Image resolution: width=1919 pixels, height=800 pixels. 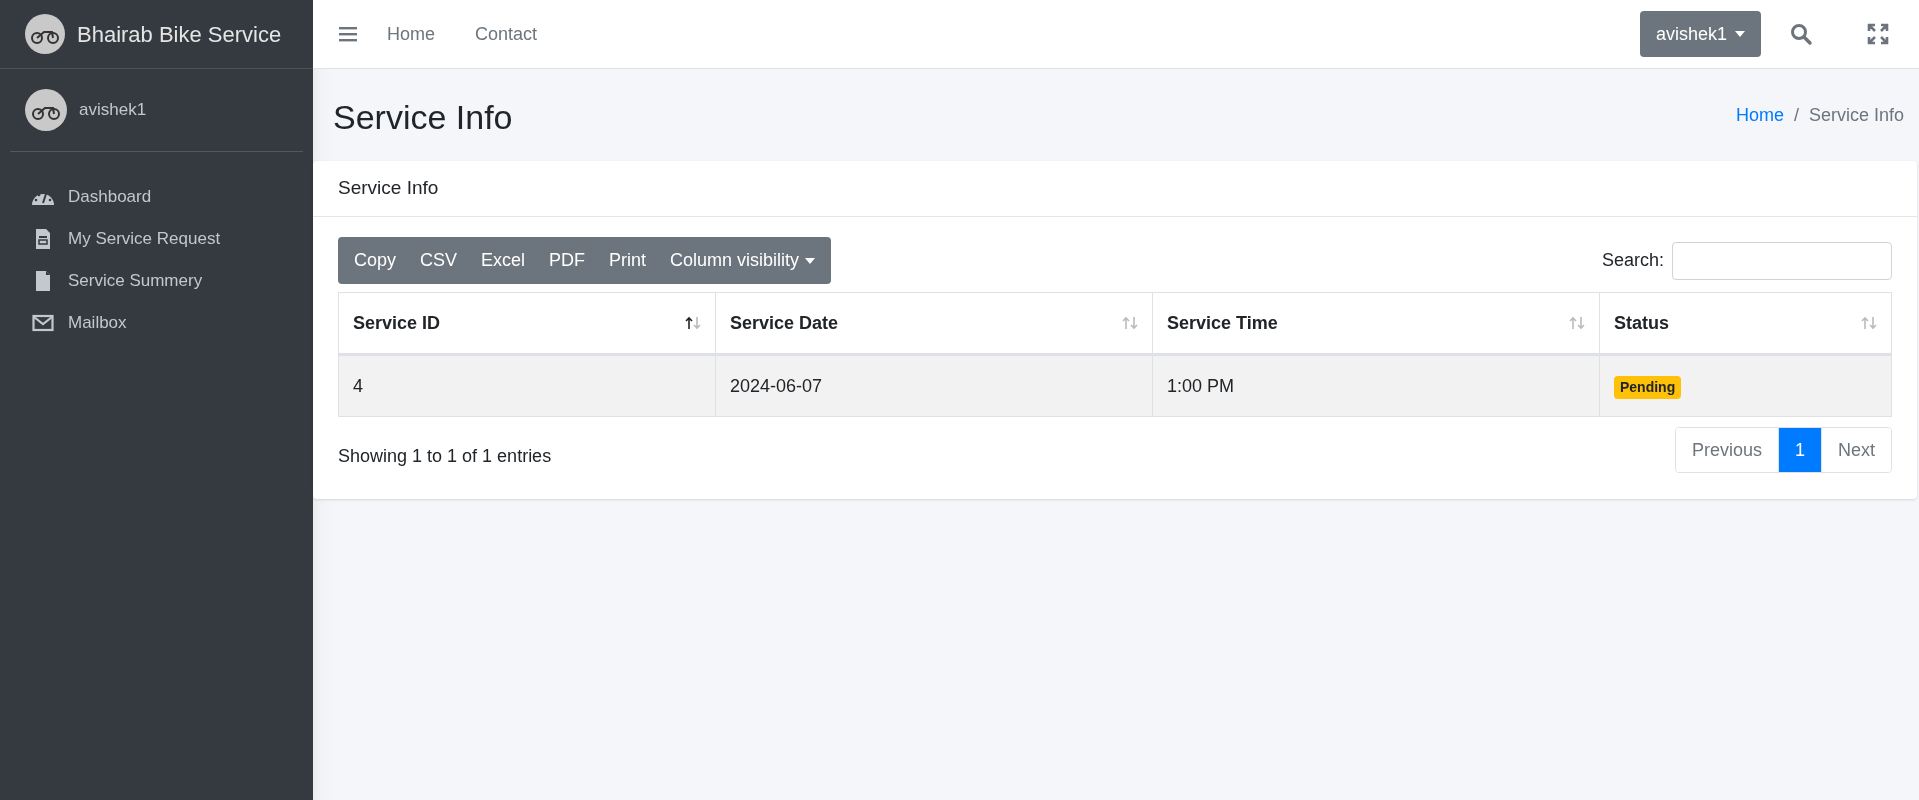 What do you see at coordinates (43, 281) in the screenshot?
I see `file-icon` at bounding box center [43, 281].